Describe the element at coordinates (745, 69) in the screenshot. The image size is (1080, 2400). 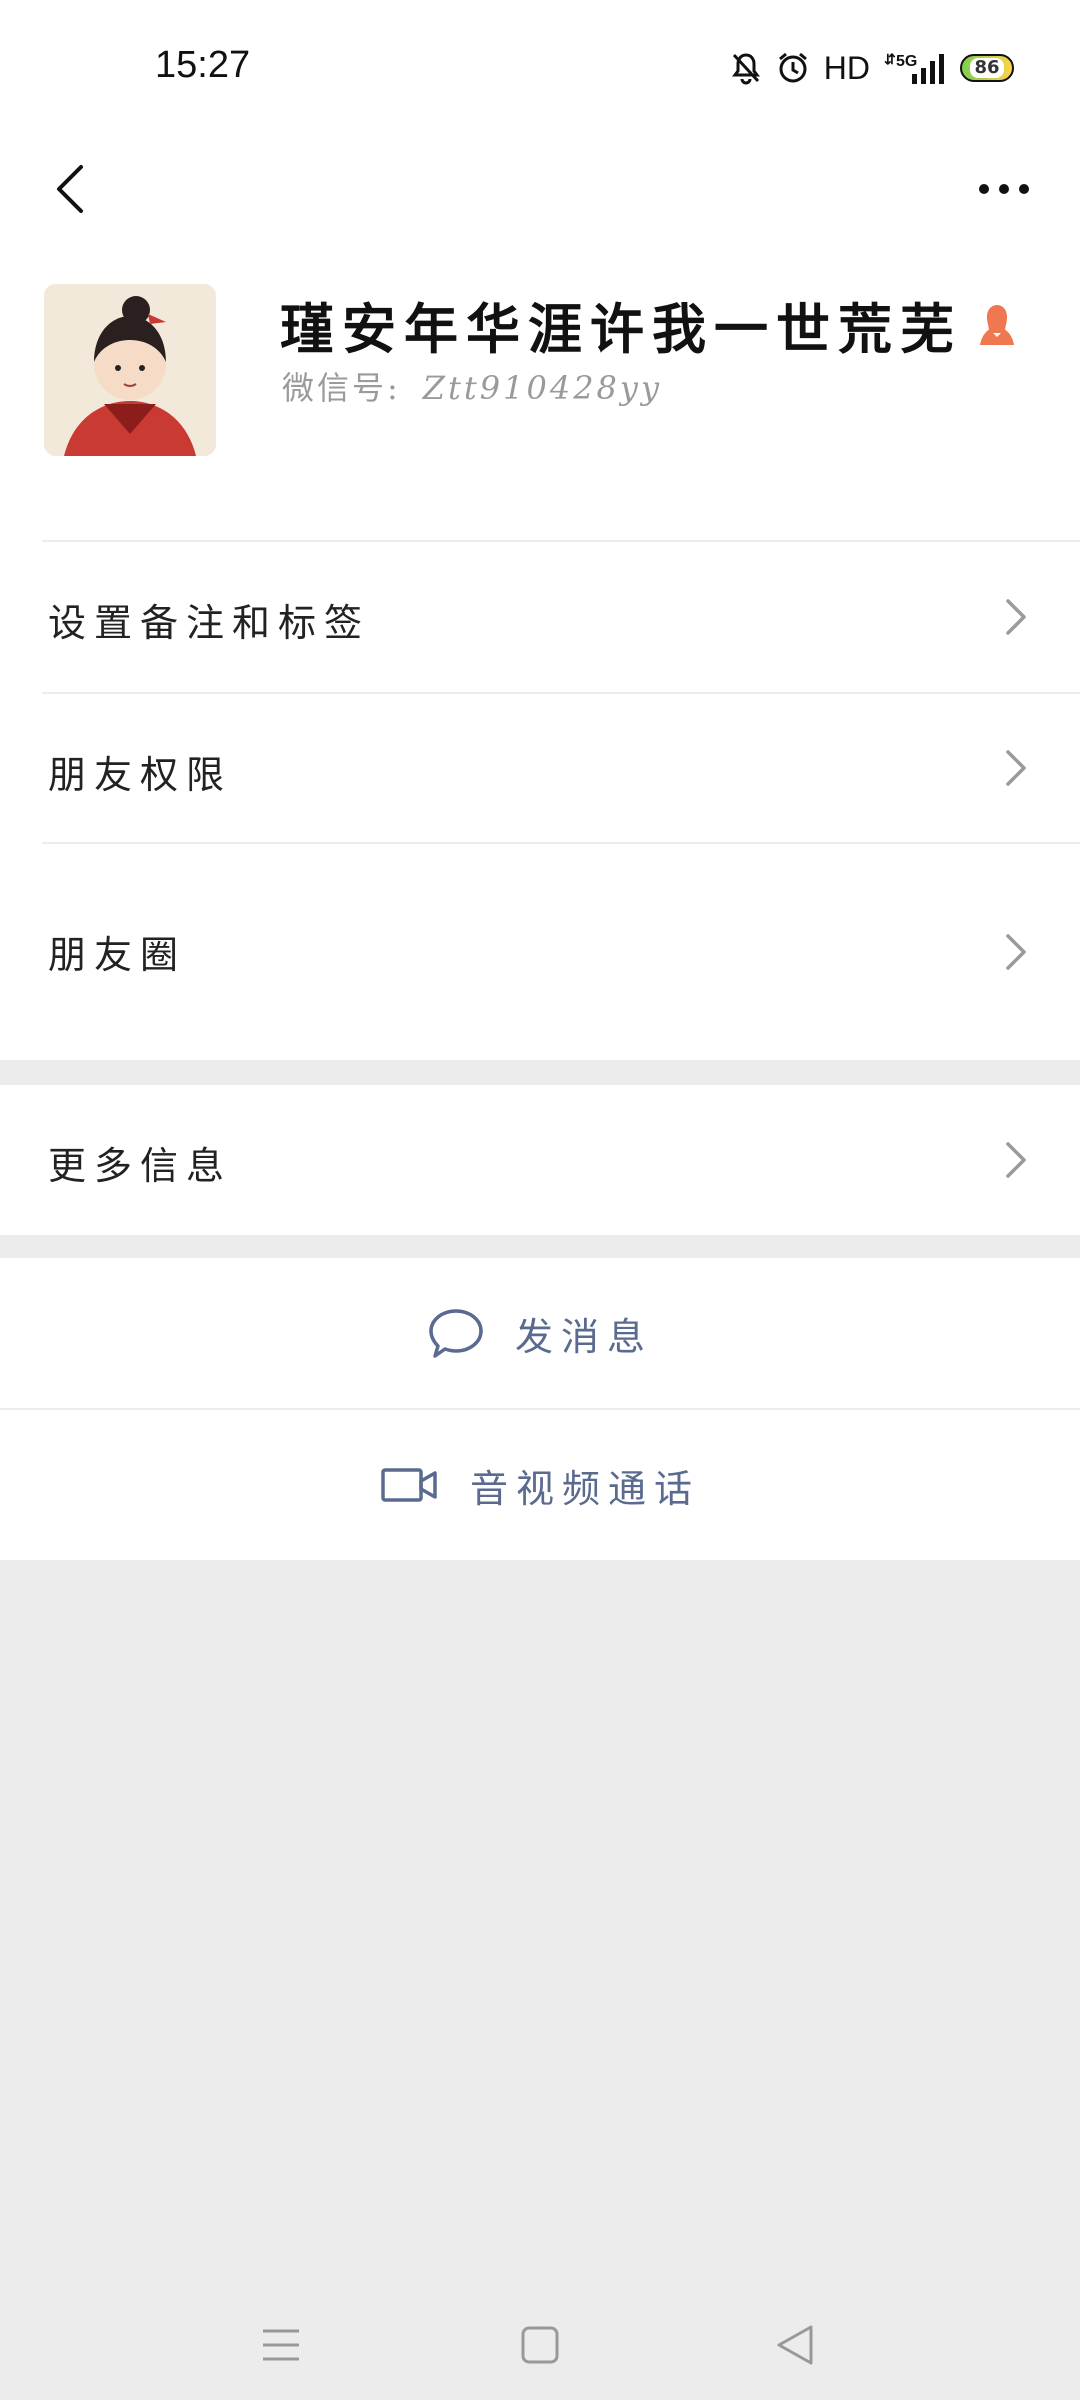
I see `mute-bell-icon` at that location.